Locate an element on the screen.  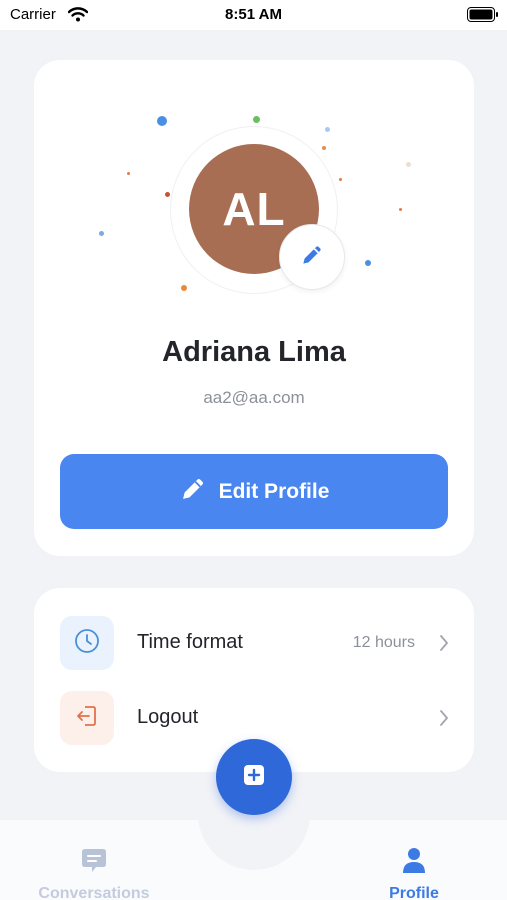
profile-name: Adriana Lima is located at coordinates (254, 352).